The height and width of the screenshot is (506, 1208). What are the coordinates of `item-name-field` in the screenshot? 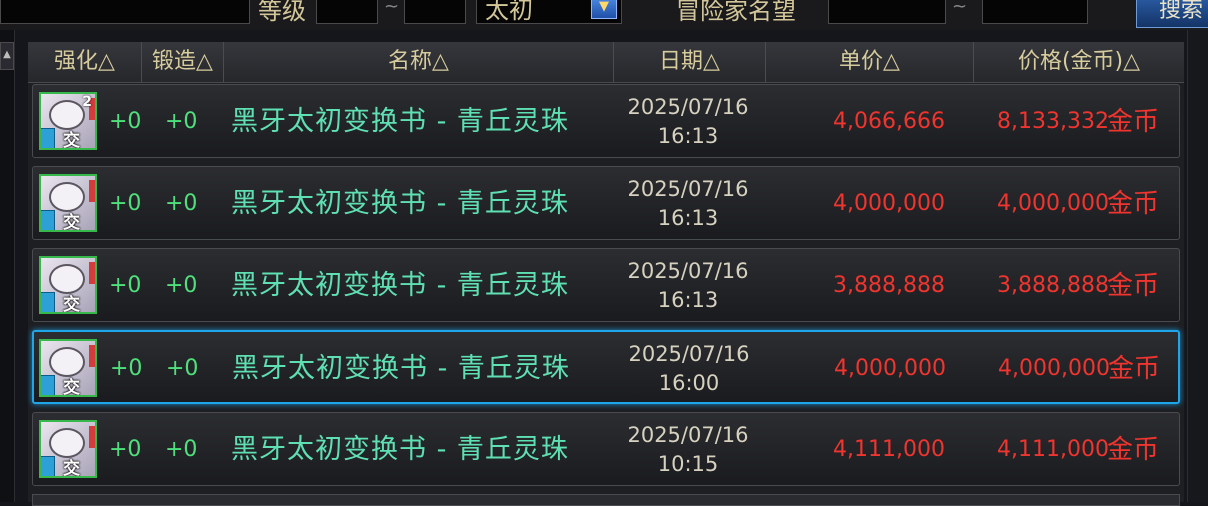 It's located at (125, 12).